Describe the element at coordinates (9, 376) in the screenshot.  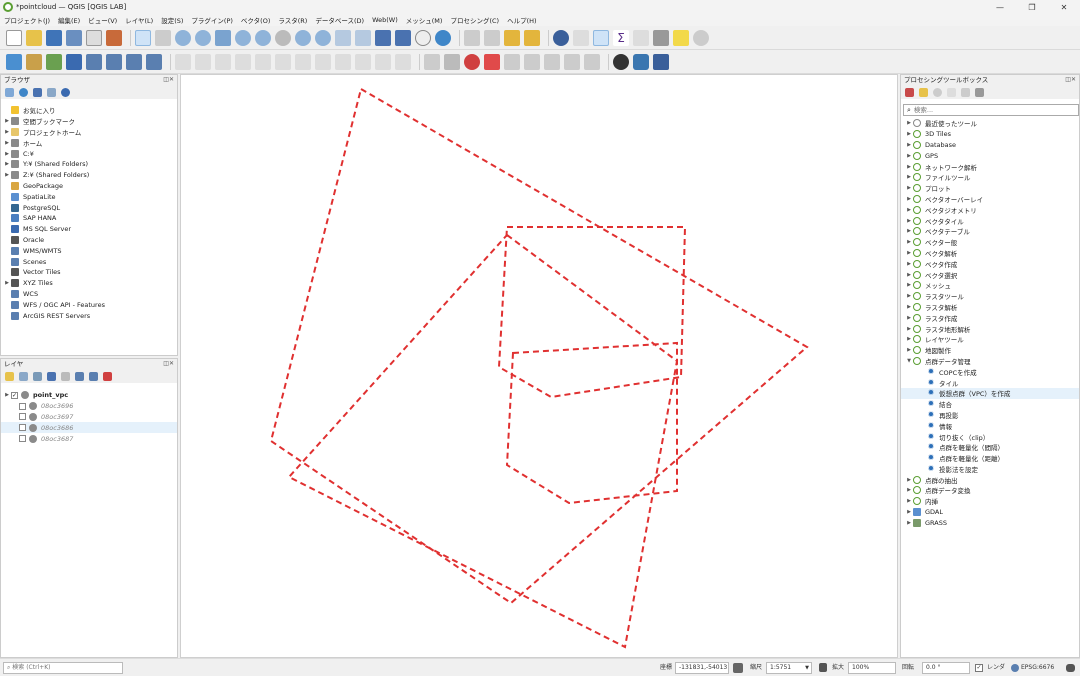
I see `open-layer-styling-icon` at that location.